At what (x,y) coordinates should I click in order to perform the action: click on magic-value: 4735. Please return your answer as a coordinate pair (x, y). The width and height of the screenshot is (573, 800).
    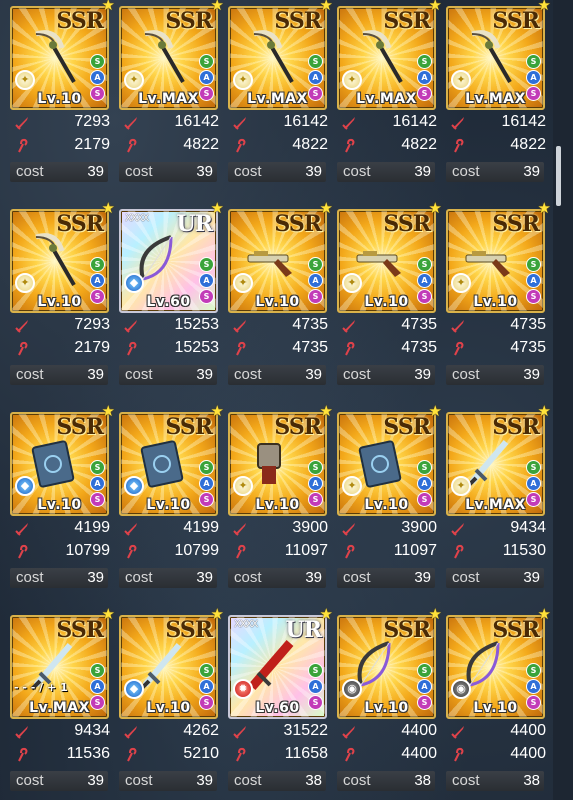
    Looking at the image, I should click on (310, 347).